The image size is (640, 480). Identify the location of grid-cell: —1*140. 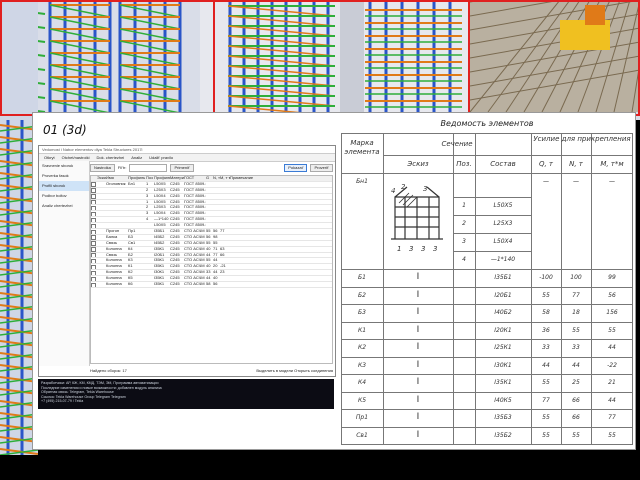
(161, 219).